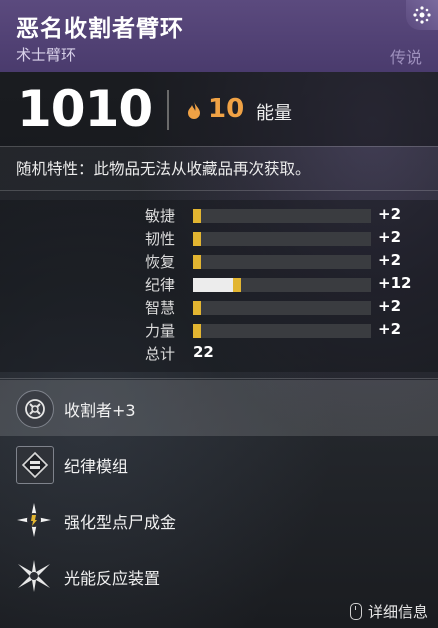 This screenshot has height=628, width=438. I want to click on stat-row: 韧性 +2, so click(219, 238).